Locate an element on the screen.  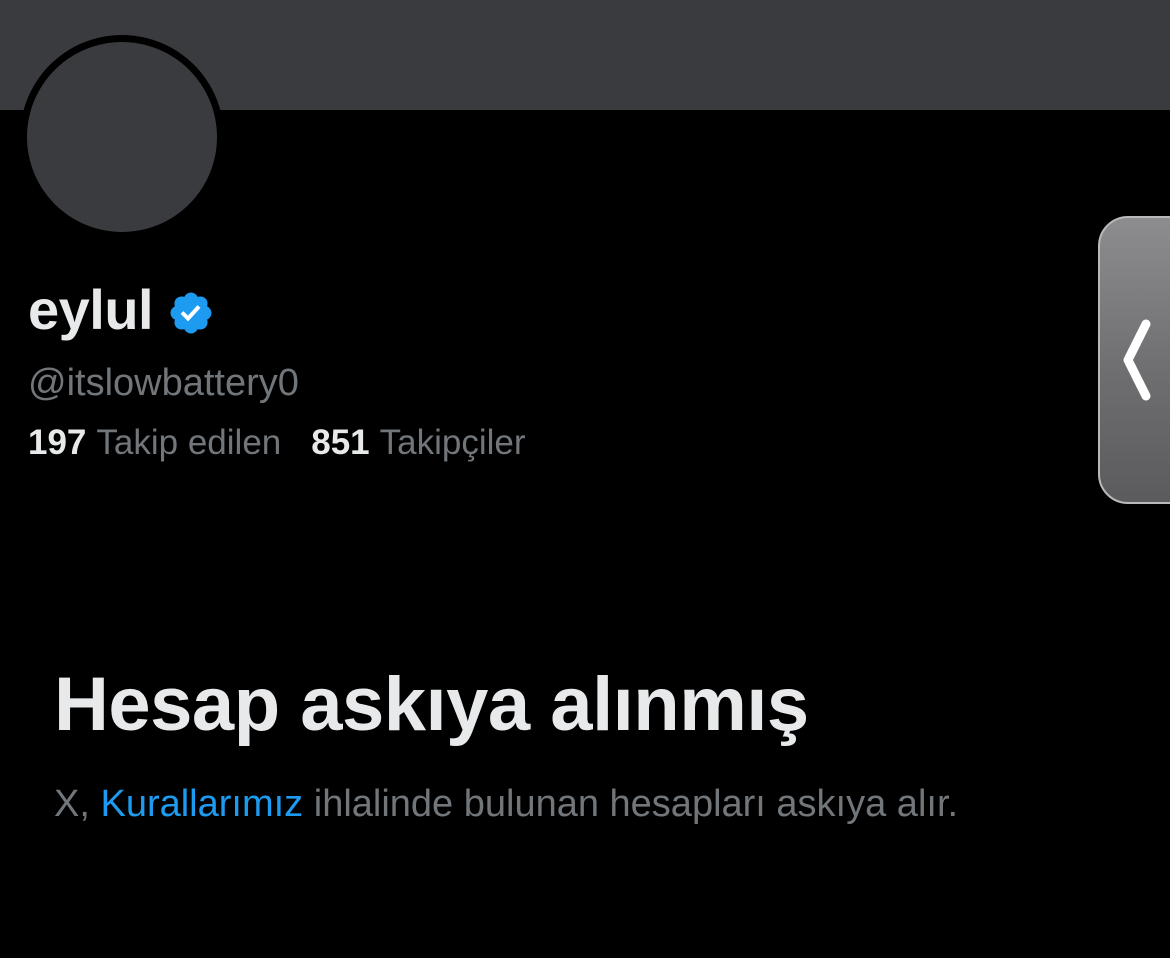
rules-link: Kurallarımız is located at coordinates (201, 804).